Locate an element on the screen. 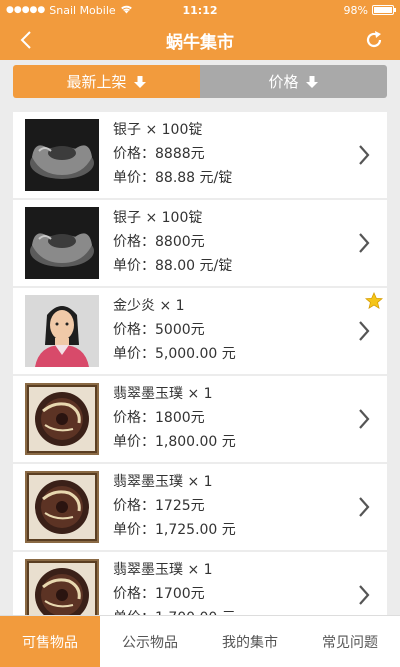 The image size is (400, 667). back-button is located at coordinates (26, 40).